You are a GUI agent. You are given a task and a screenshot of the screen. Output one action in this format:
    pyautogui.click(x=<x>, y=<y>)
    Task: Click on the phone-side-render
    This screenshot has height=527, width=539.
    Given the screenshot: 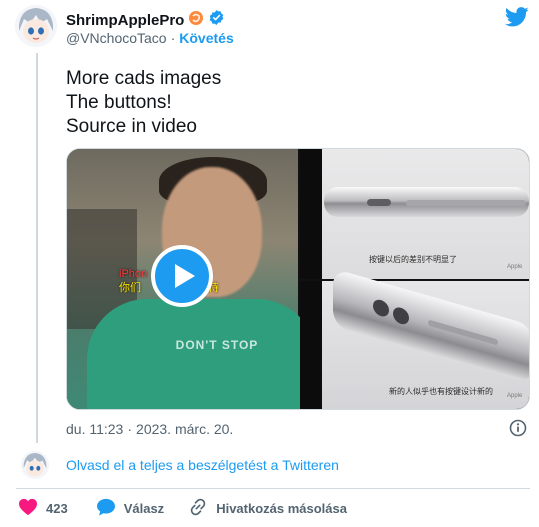 What is the action you would take?
    pyautogui.click(x=426, y=202)
    